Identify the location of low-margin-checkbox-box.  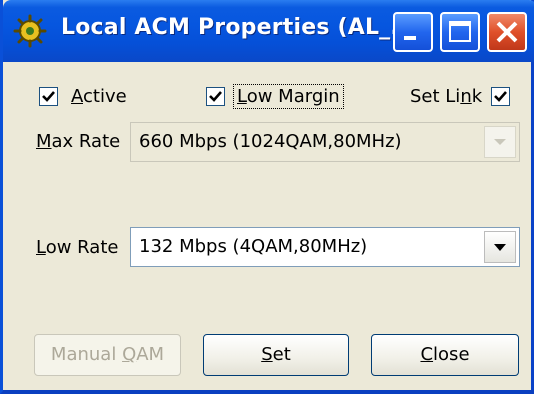
(215, 96).